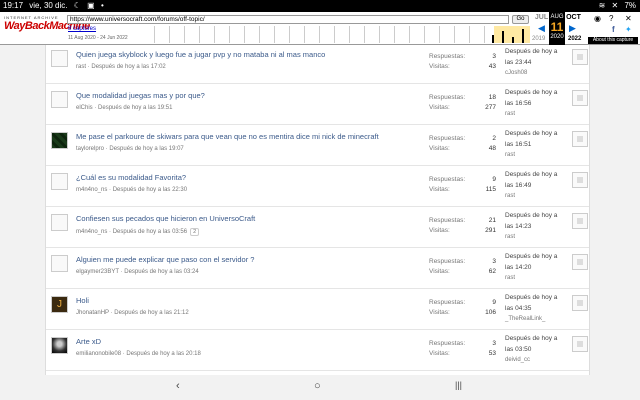 The width and height of the screenshot is (640, 400). I want to click on last-post: Después de hoy a las 16:49 rast, so click(536, 185).